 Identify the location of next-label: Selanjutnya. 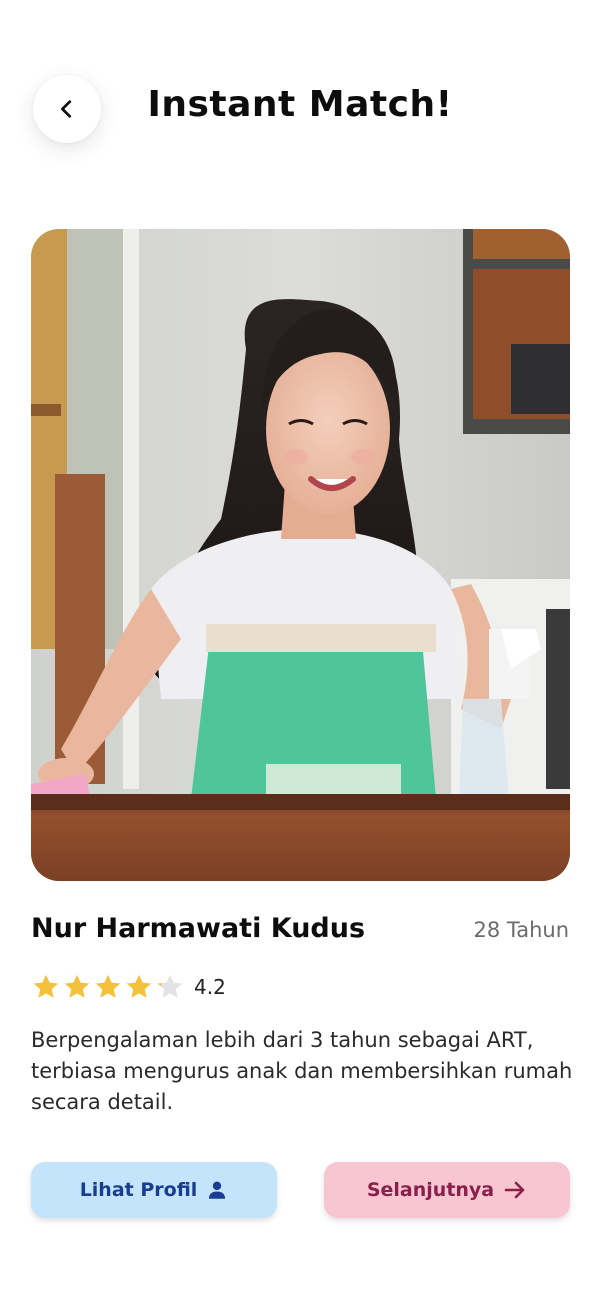
(430, 1190).